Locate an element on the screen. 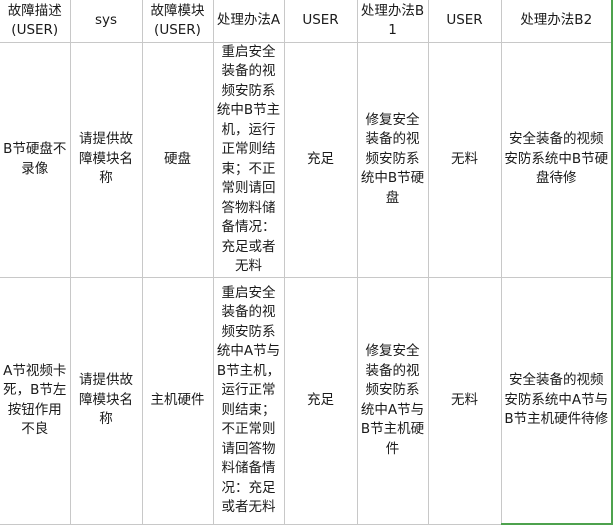 The width and height of the screenshot is (613, 525). cell-fault-module: 主机硬件 is located at coordinates (177, 400).